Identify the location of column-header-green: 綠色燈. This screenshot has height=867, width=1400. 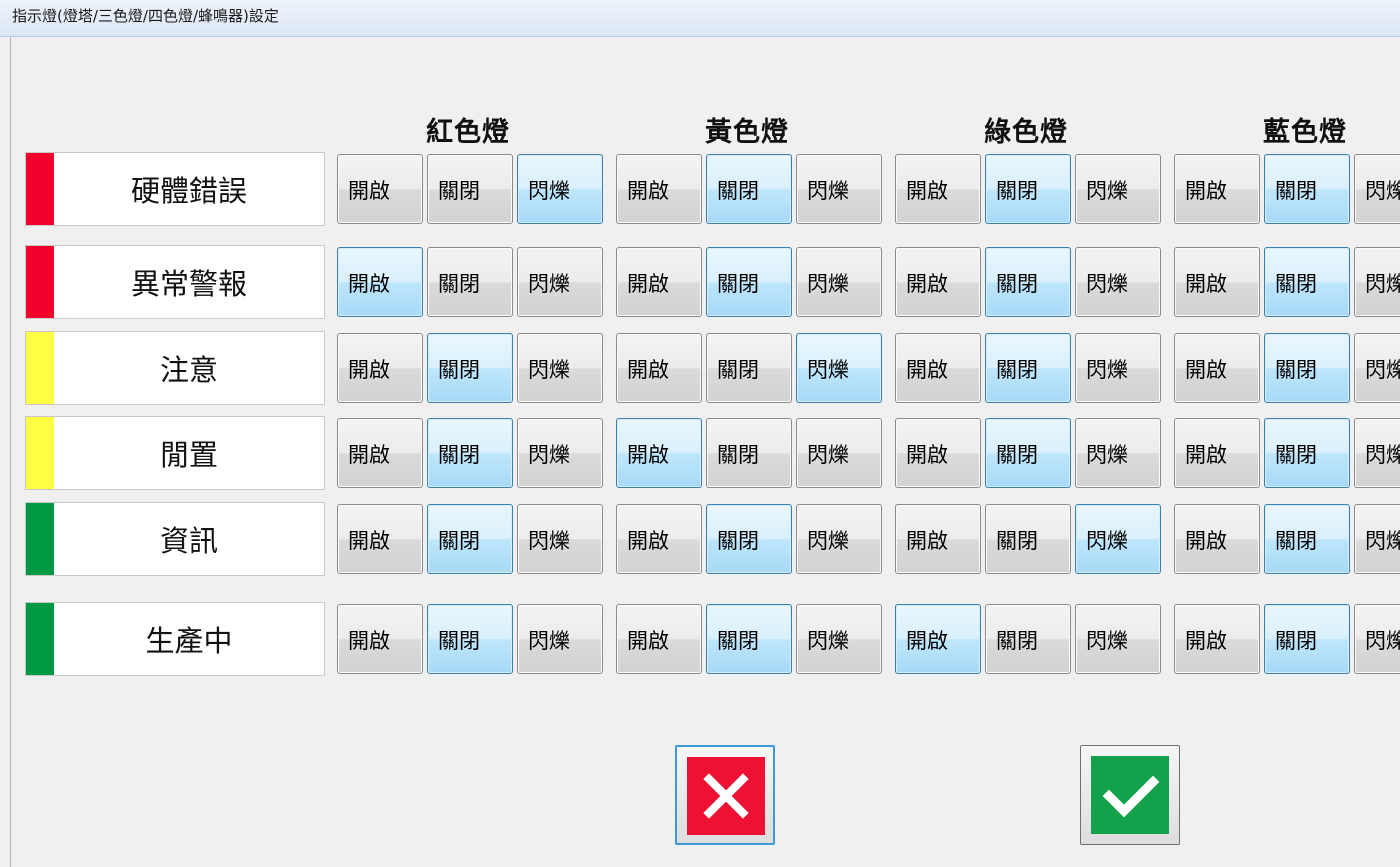
(1026, 132).